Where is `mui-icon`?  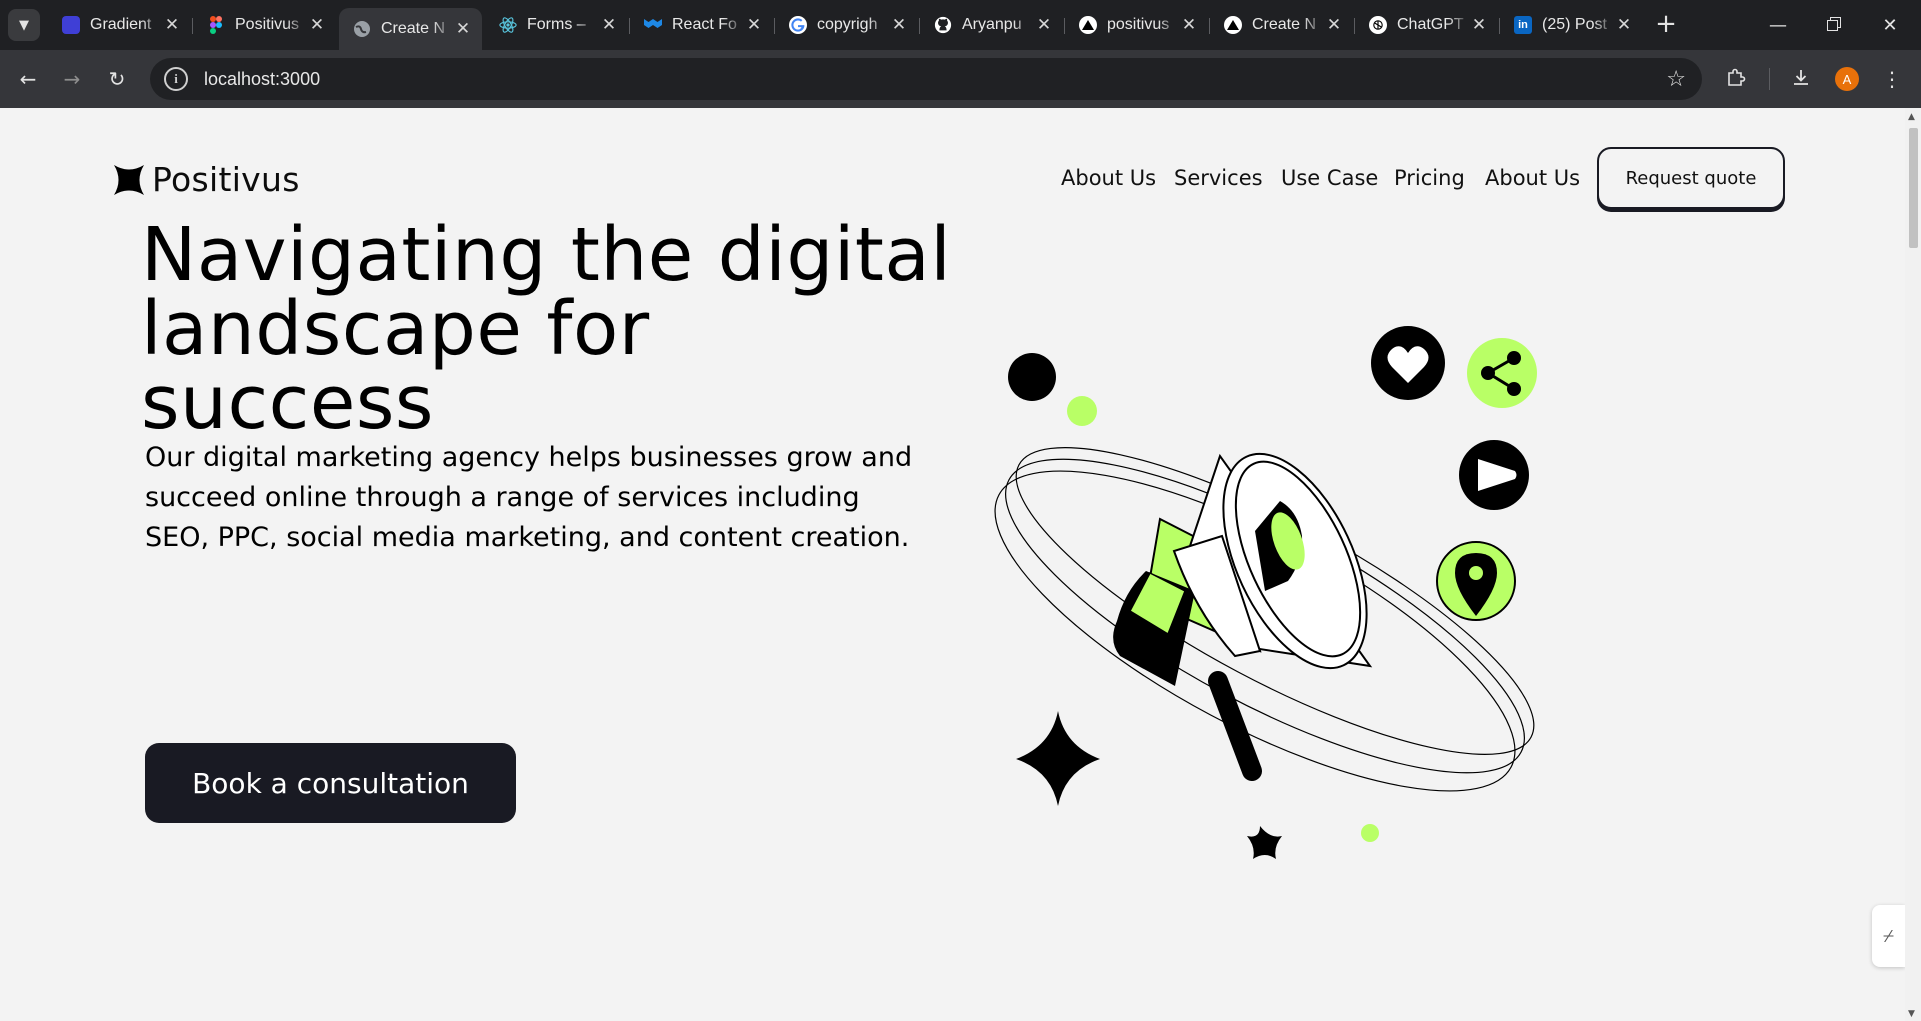
mui-icon is located at coordinates (653, 25).